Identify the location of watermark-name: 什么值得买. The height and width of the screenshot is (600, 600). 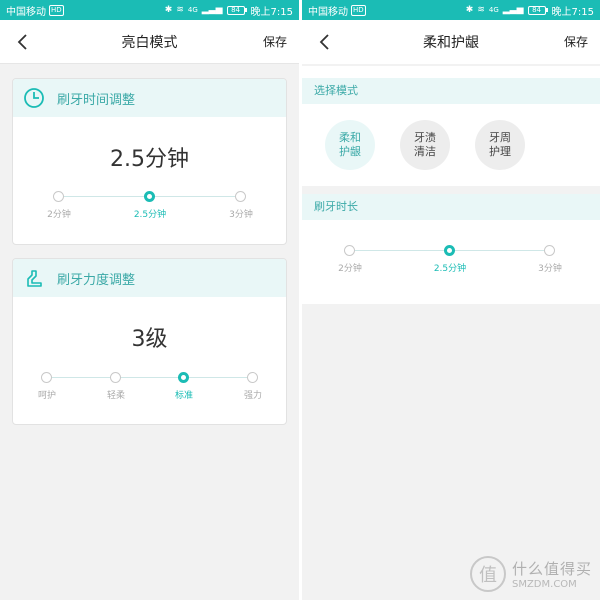
(551, 569).